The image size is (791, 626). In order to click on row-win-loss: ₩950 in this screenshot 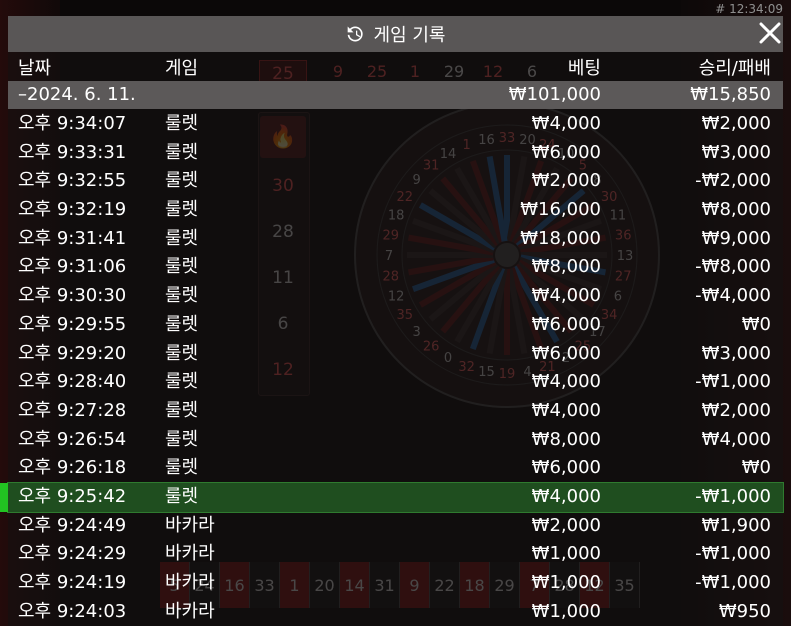, I will do `click(744, 611)`.